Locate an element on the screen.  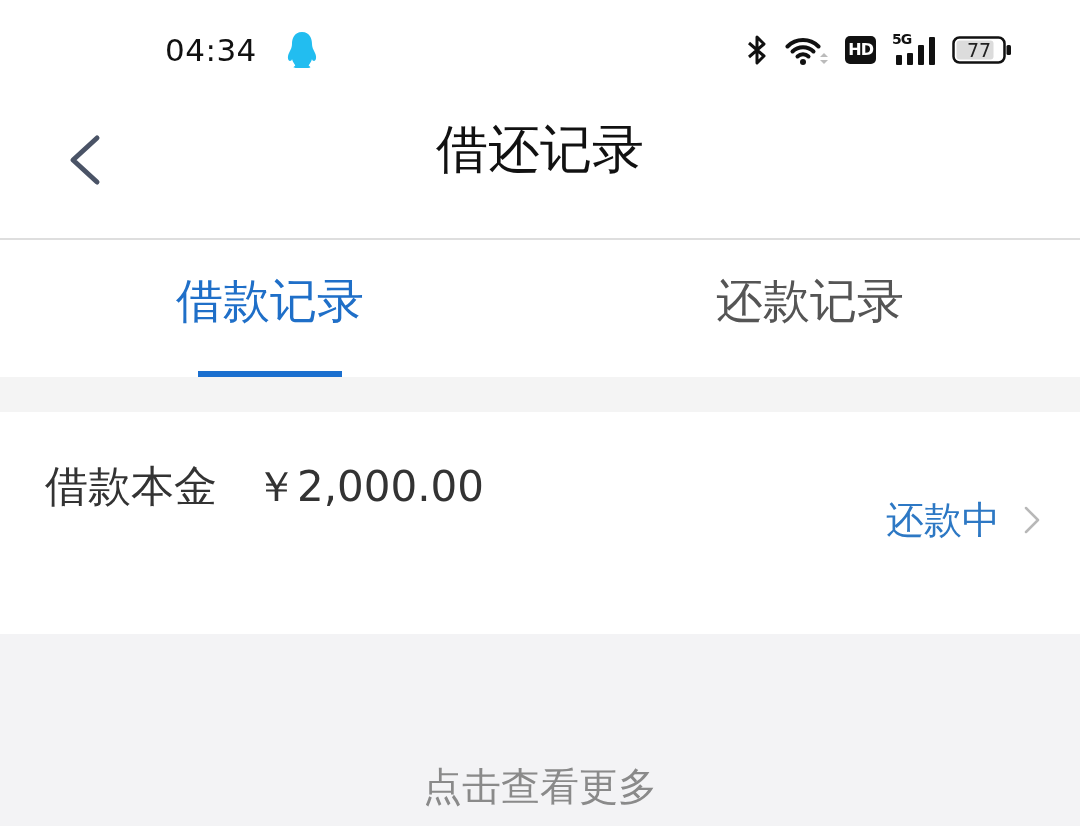
hd-indicator: HD is located at coordinates (860, 50).